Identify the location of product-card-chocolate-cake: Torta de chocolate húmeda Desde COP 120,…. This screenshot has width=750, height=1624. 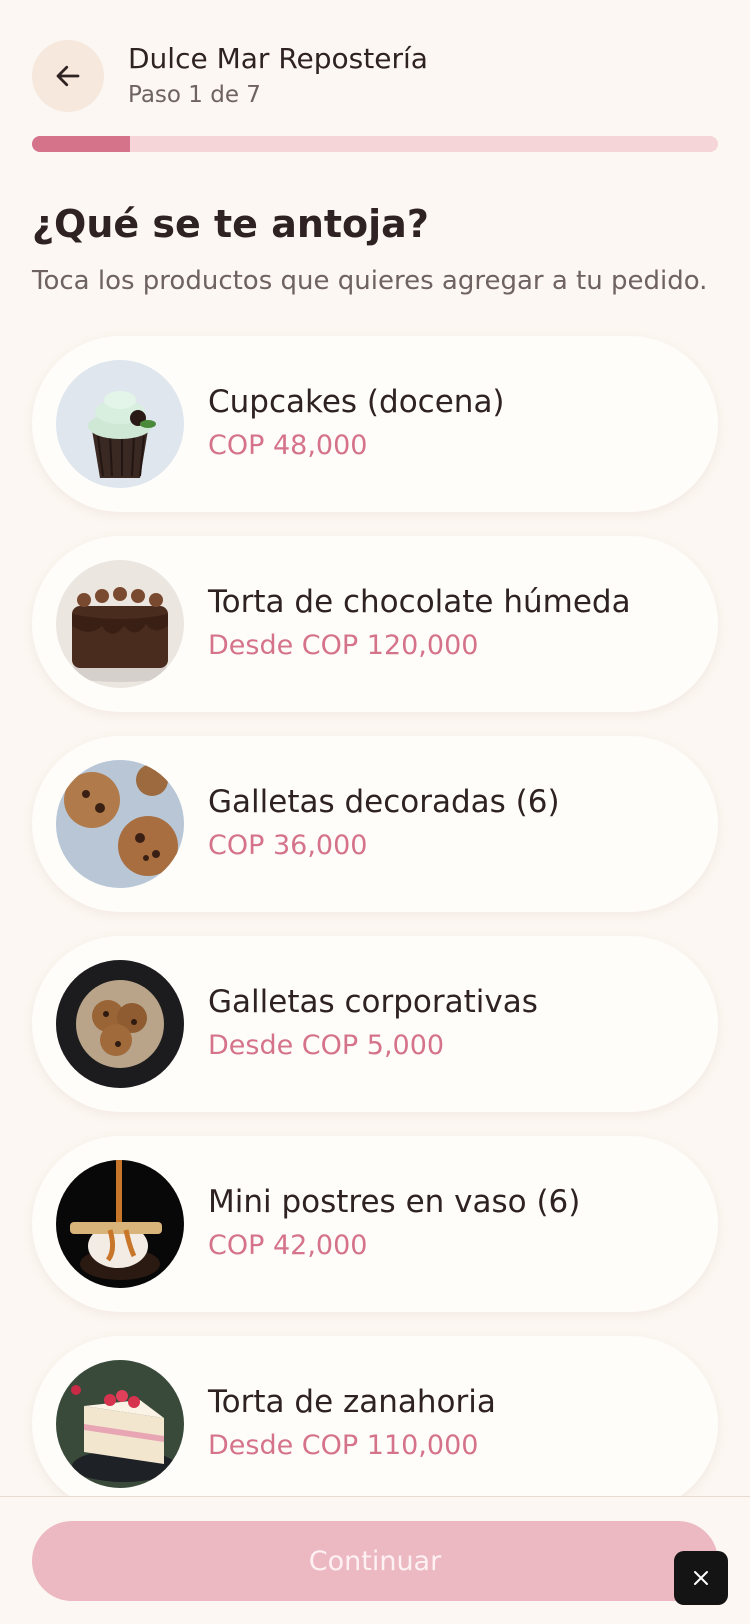
(375, 624).